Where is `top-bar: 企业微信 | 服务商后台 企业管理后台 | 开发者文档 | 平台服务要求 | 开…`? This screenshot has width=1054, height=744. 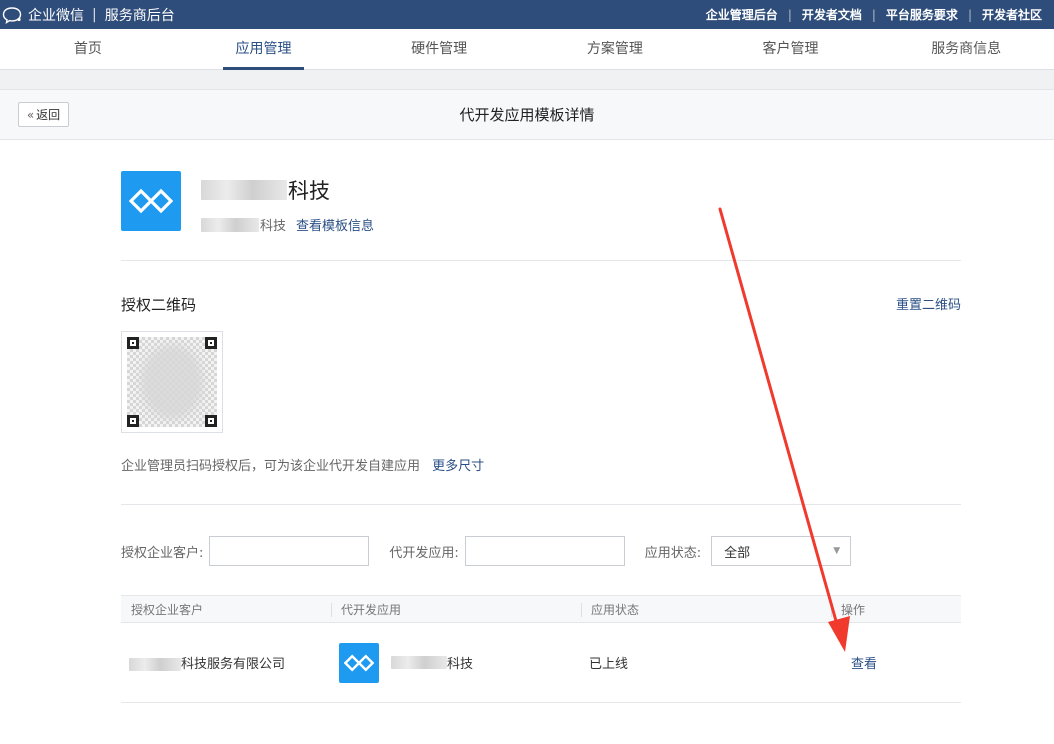
top-bar: 企业微信 | 服务商后台 企业管理后台 | 开发者文档 | 平台服务要求 | 开… is located at coordinates (527, 14).